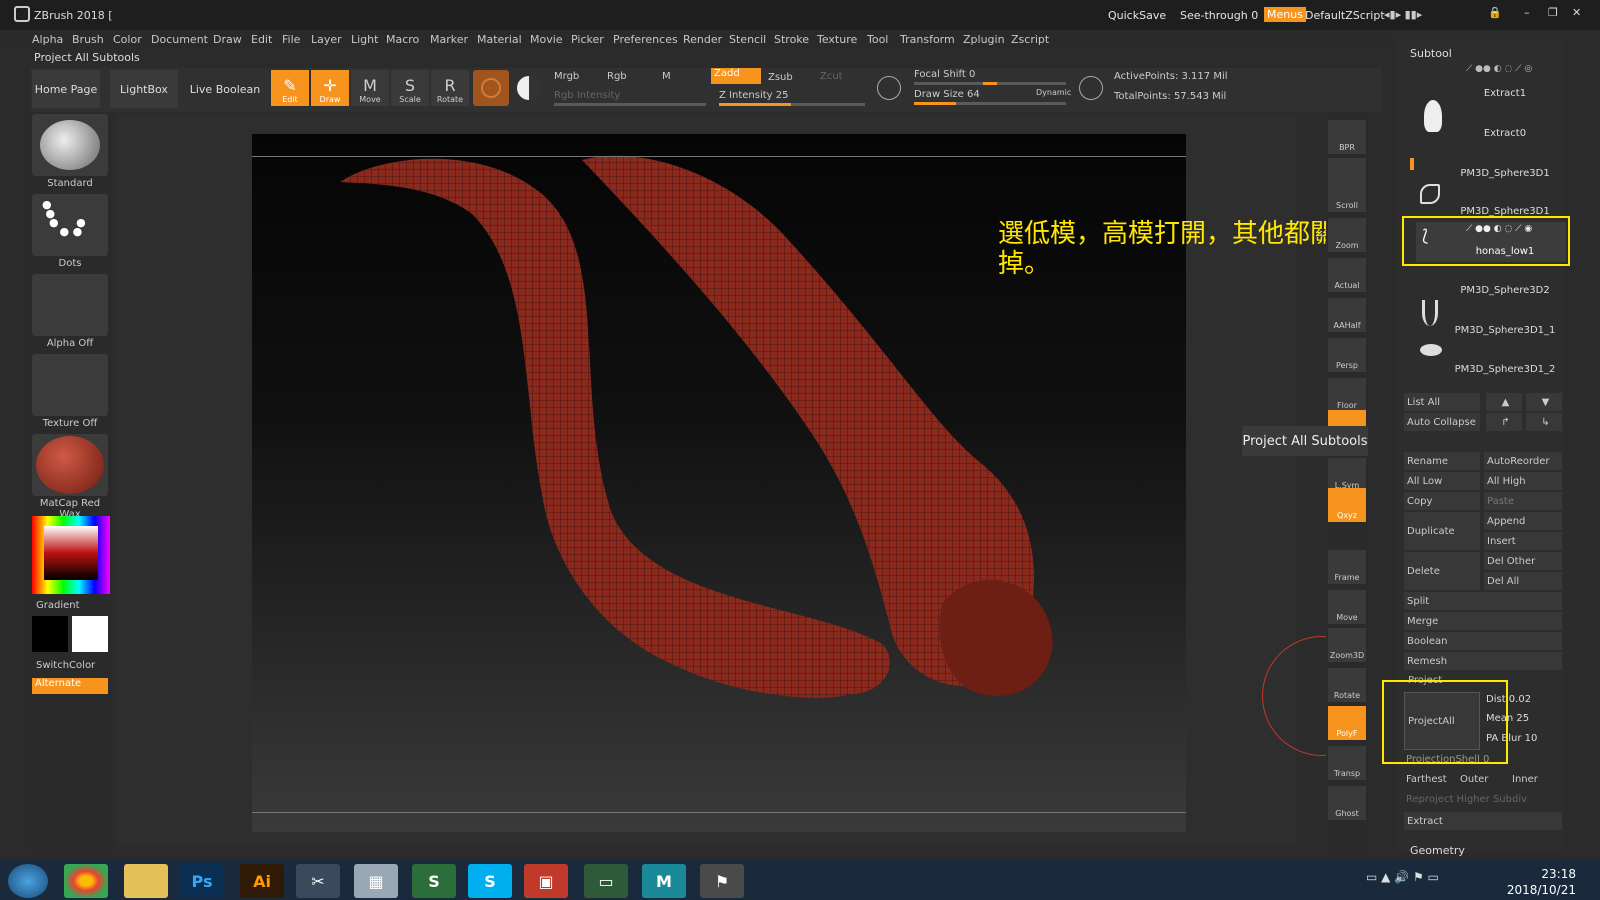 The width and height of the screenshot is (1600, 900). What do you see at coordinates (1504, 422) in the screenshot?
I see `move-up-icon: ↱` at bounding box center [1504, 422].